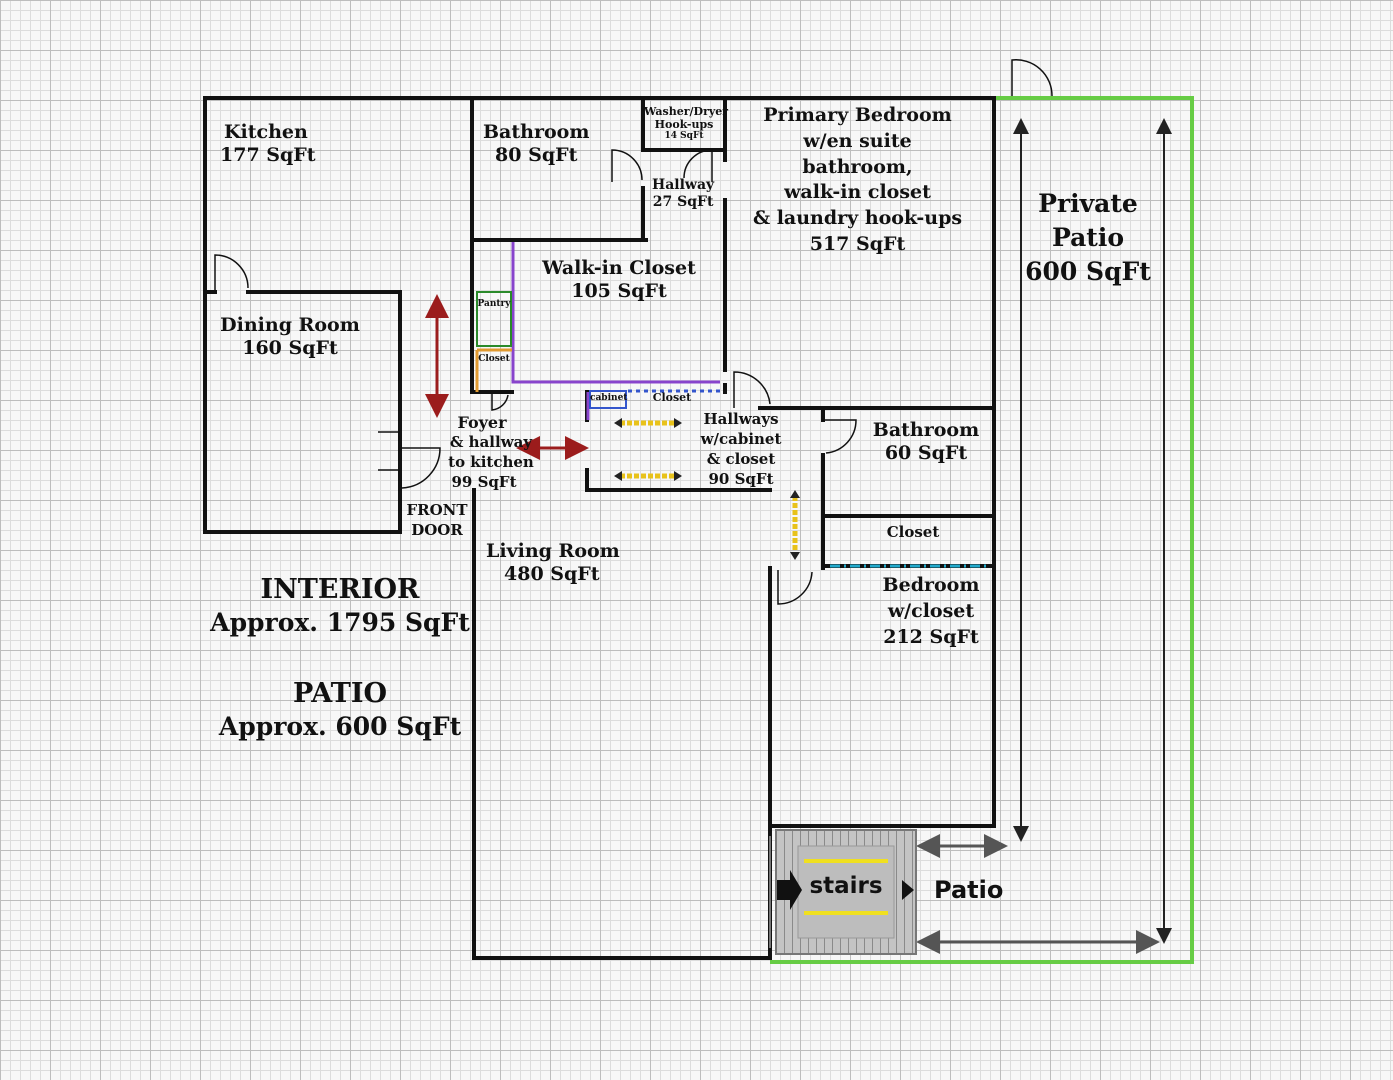  What do you see at coordinates (1088, 237) in the screenshot?
I see `private-patio-label: Private Patio 600 SqFt` at bounding box center [1088, 237].